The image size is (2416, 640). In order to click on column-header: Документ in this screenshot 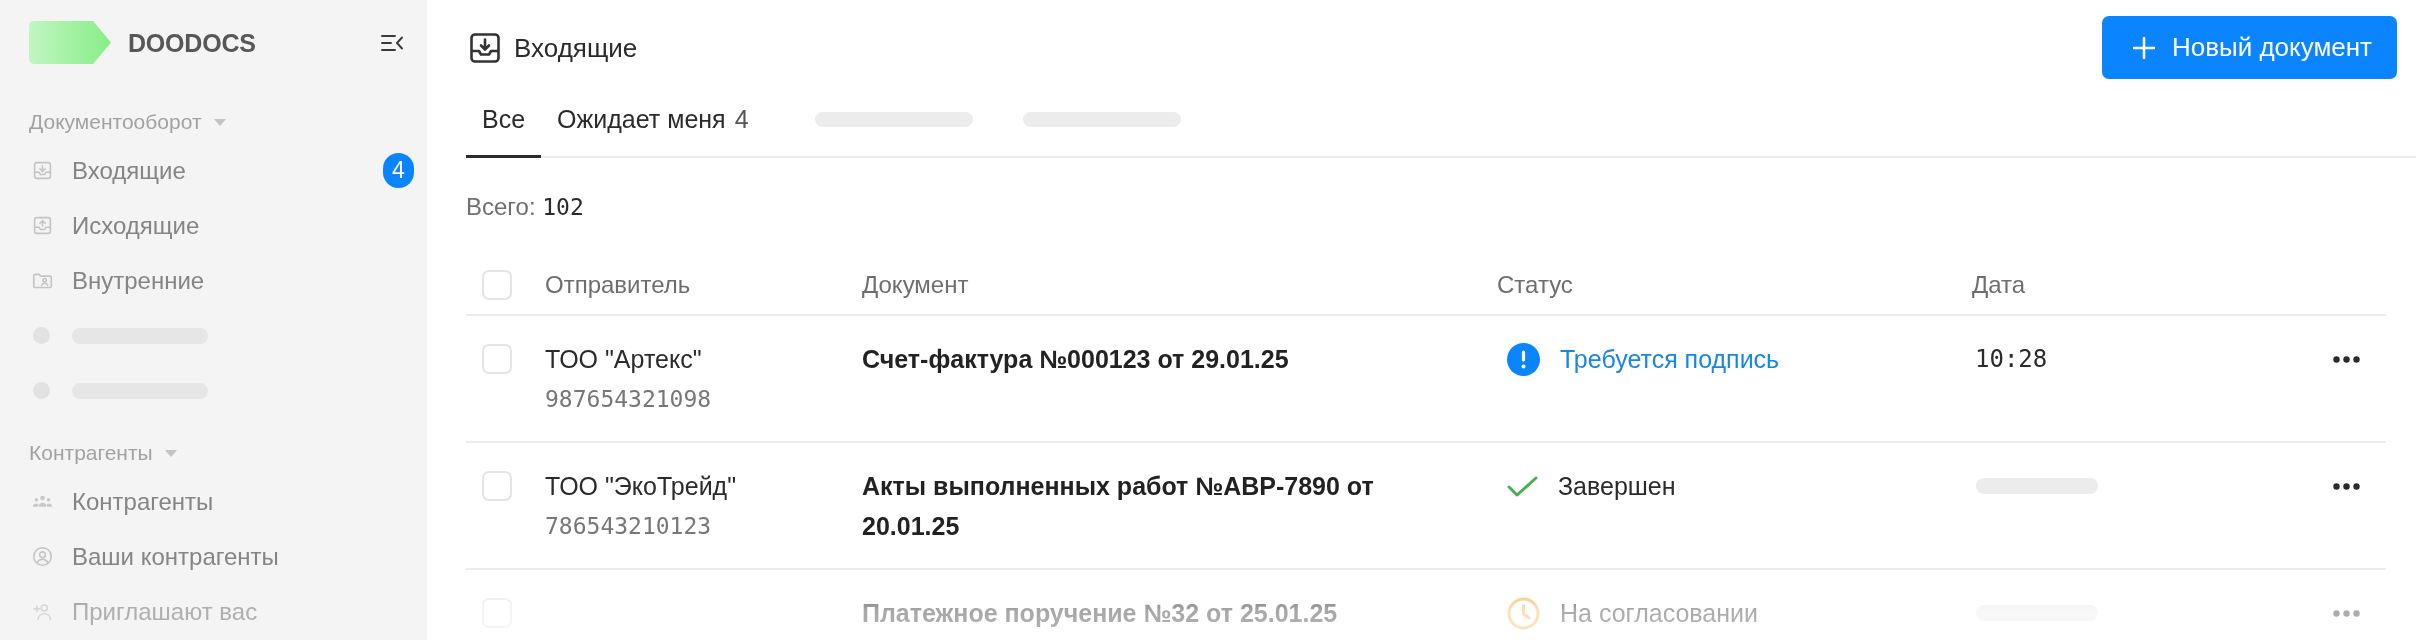, I will do `click(915, 284)`.